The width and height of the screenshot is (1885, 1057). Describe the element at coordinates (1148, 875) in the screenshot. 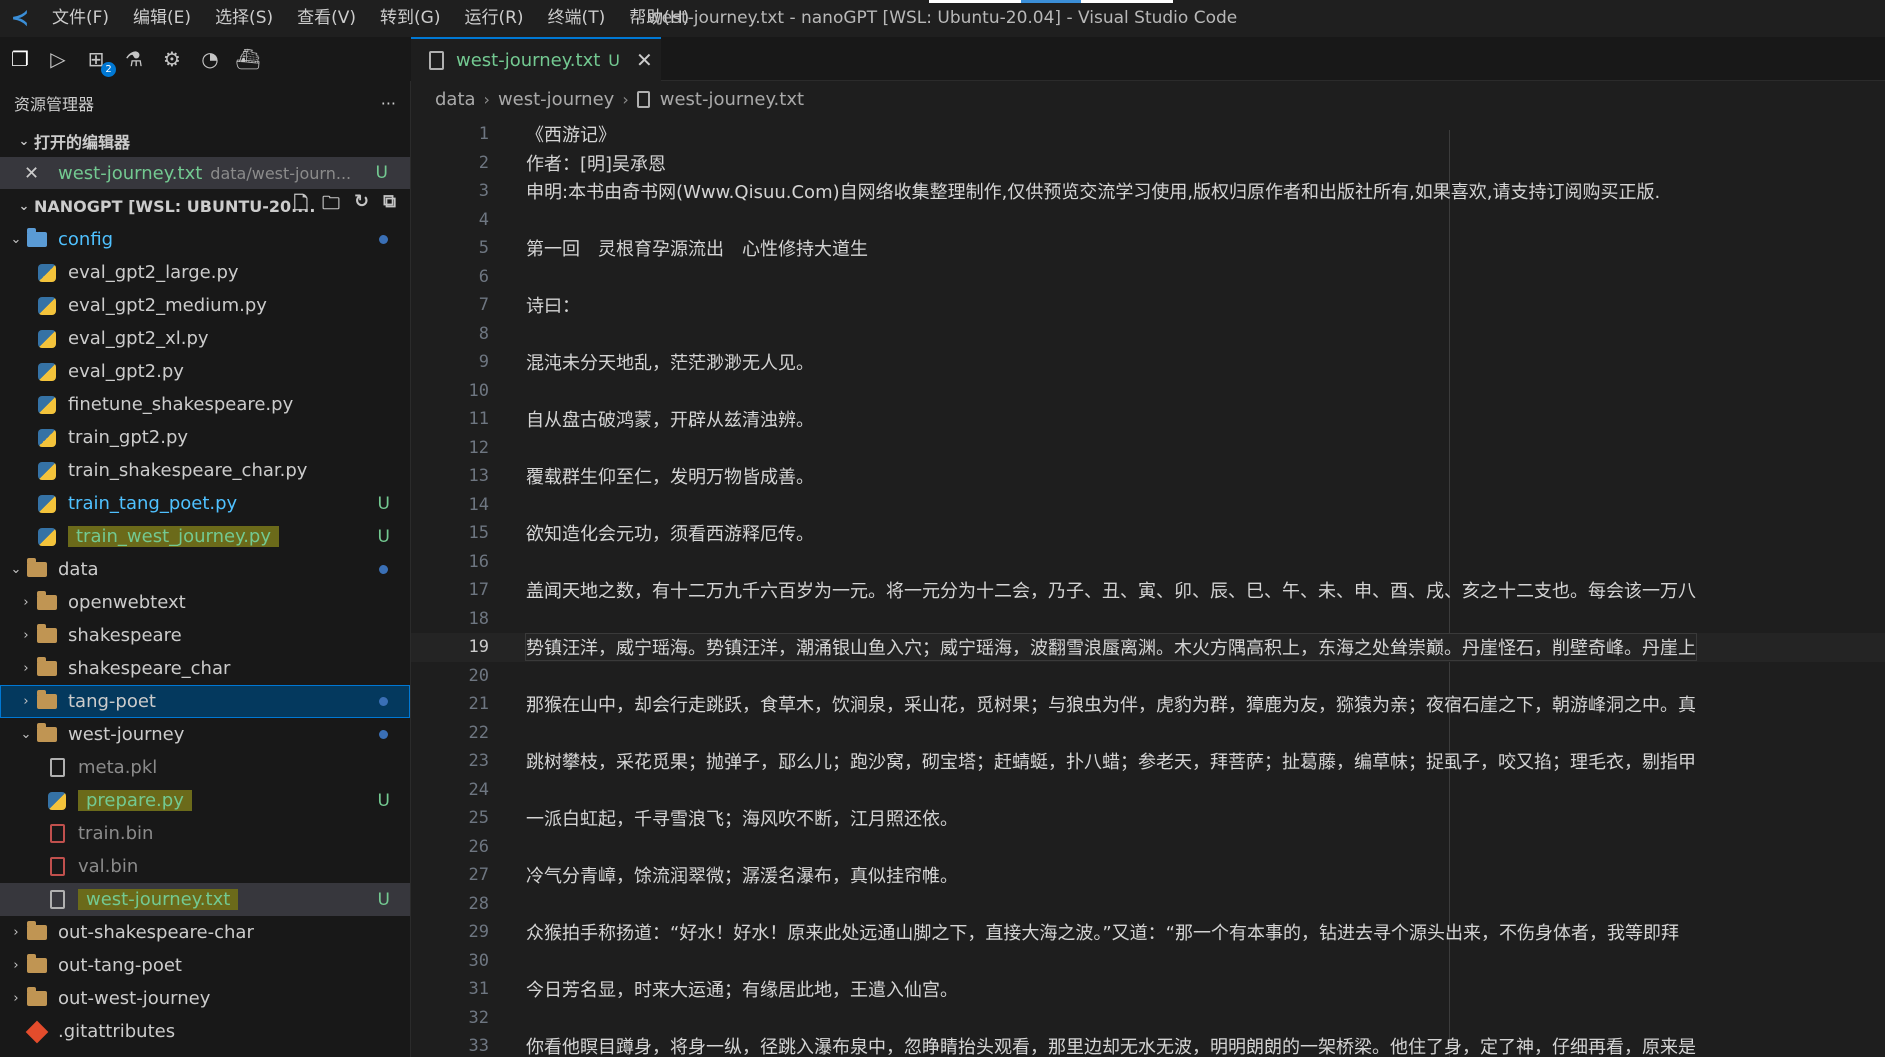

I see `code-line: 27冷气分青嶂，馀流润翠微；潺湲名瀑布，真似挂帘帷。` at that location.